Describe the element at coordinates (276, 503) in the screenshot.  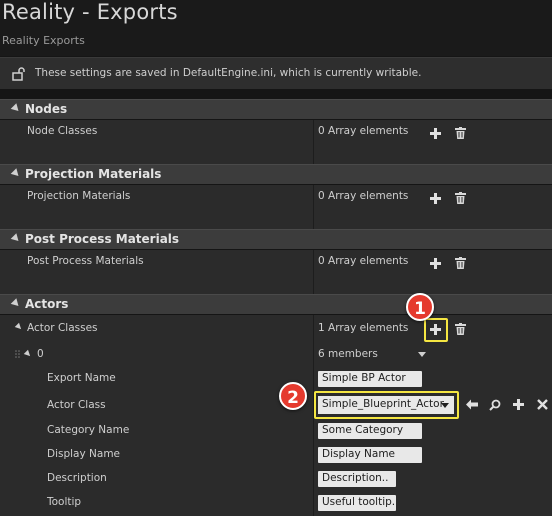
I see `property-row-tooltip: Tooltip Useful tooltip.` at that location.